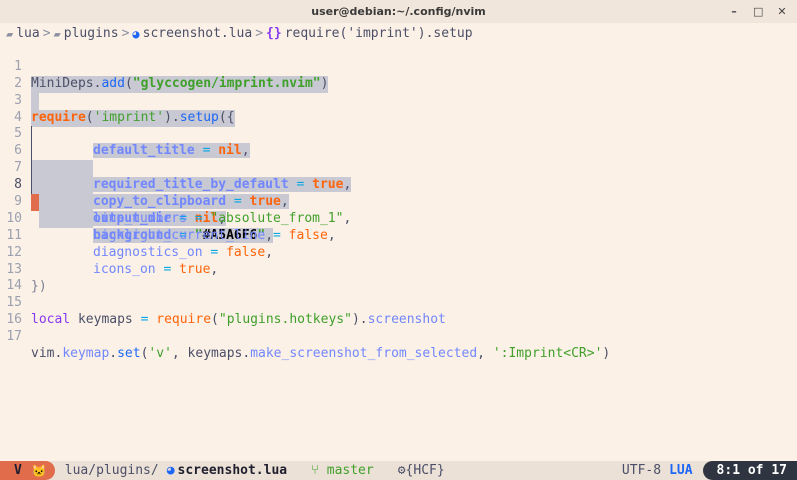  I want to click on code-line: 10 highlight_current_line = false,, so click(398, 218).